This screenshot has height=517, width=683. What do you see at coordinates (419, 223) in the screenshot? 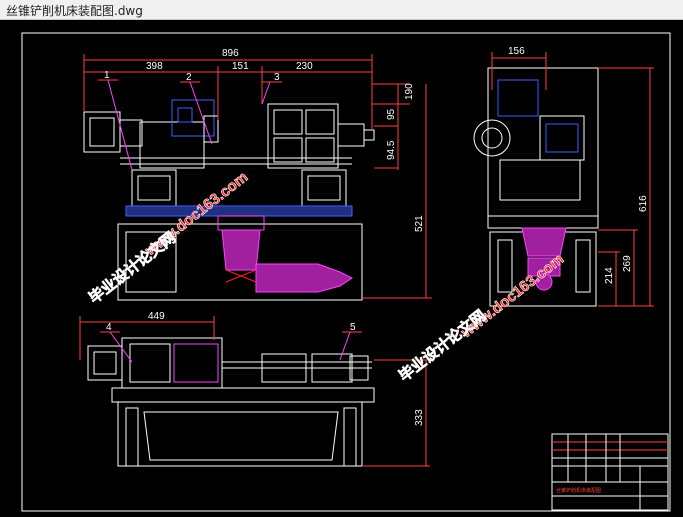
I see `dim-height-521: 521` at bounding box center [419, 223].